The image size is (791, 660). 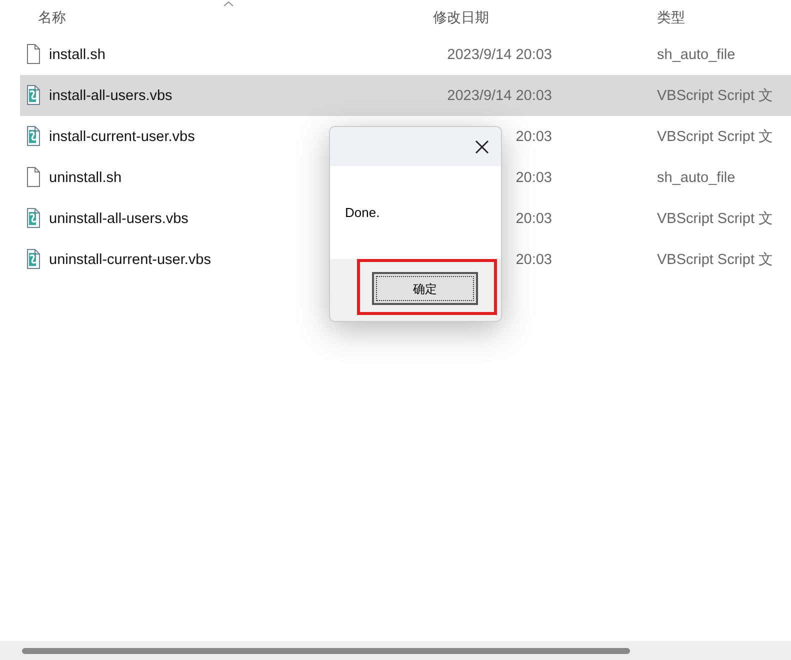 I want to click on dialog-message: Done., so click(x=362, y=213).